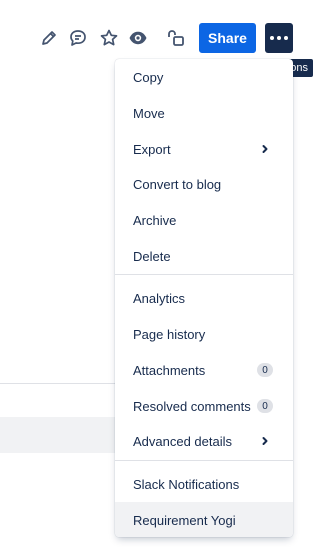  What do you see at coordinates (177, 184) in the screenshot?
I see `menu-item-label: Convert to blog` at bounding box center [177, 184].